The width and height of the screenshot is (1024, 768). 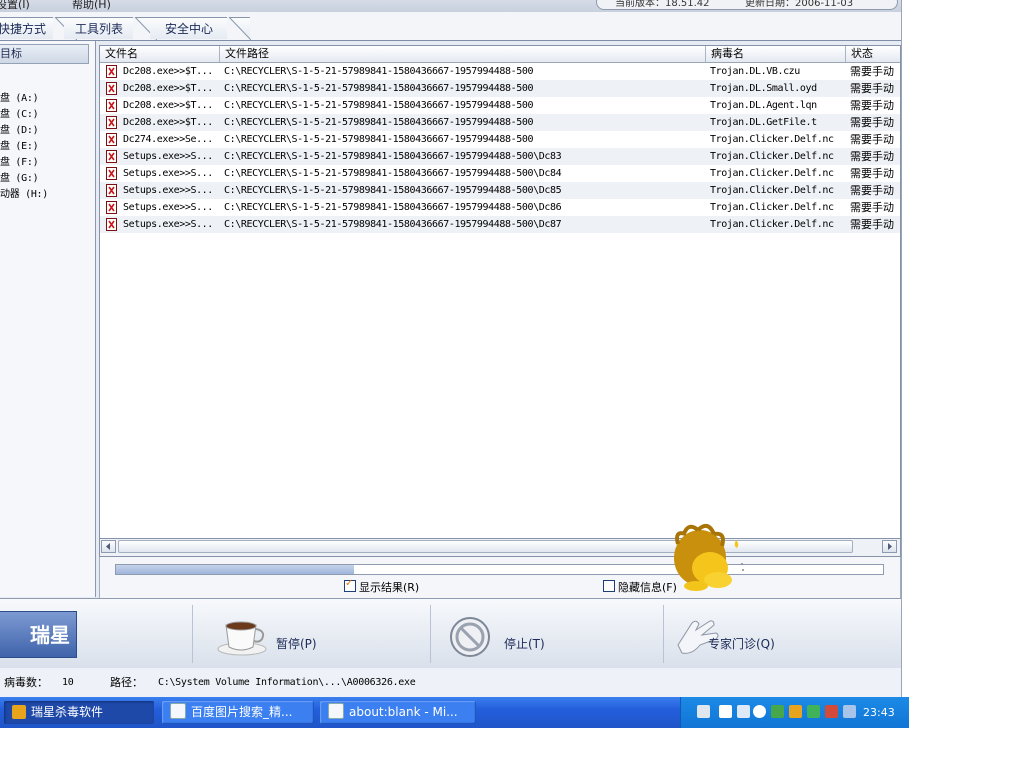 I want to click on coffee-cup-icon, so click(x=242, y=638).